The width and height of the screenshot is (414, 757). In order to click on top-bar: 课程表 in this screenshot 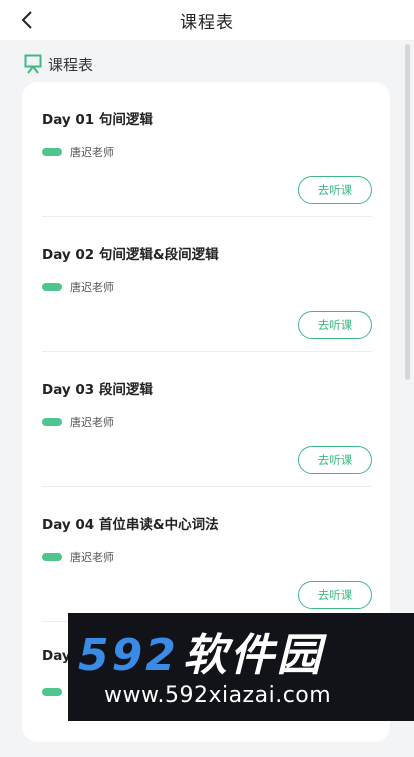, I will do `click(207, 20)`.